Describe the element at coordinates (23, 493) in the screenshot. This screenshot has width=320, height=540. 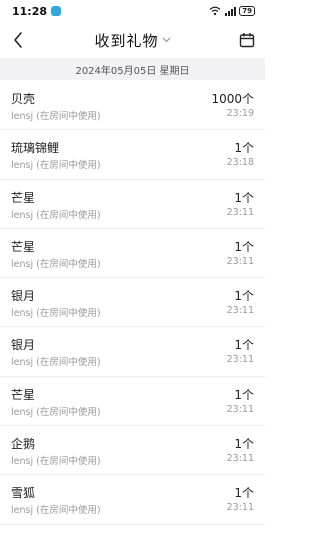
I see `gift-name: 雪狐` at that location.